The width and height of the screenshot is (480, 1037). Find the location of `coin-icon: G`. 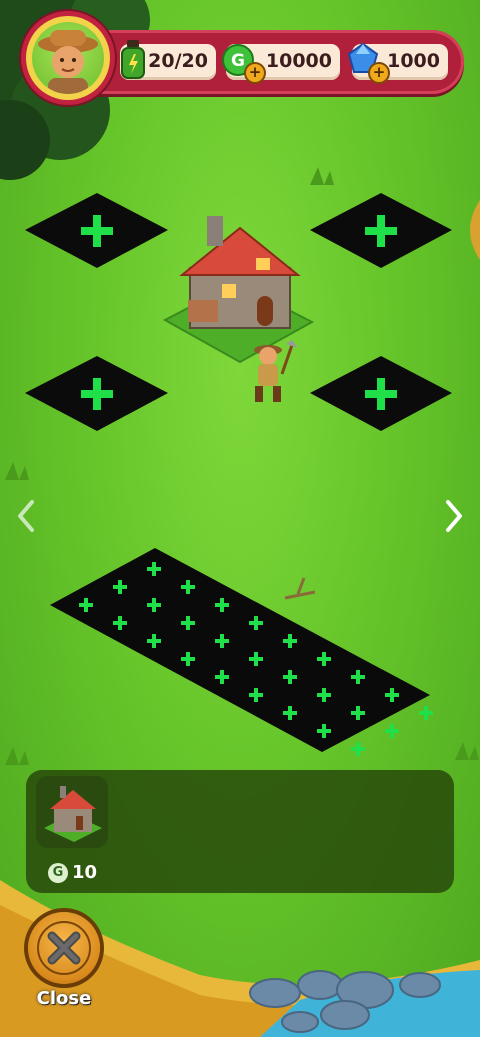

coin-icon: G is located at coordinates (58, 873).